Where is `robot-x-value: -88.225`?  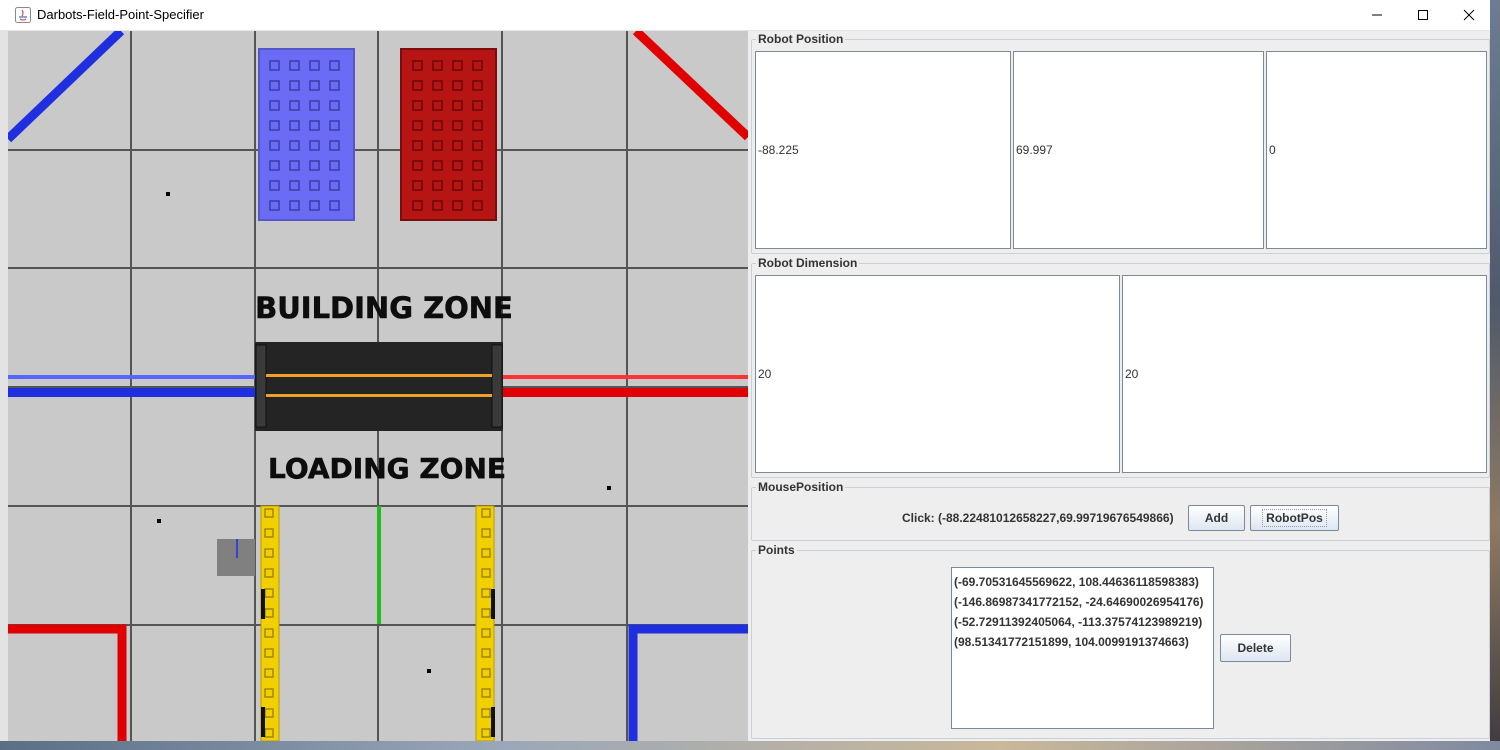
robot-x-value: -88.225 is located at coordinates (778, 150).